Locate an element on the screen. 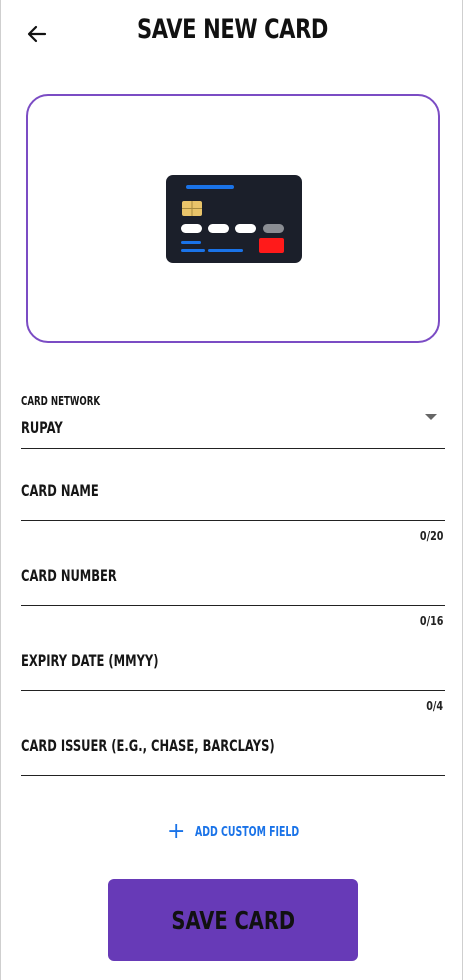 The width and height of the screenshot is (463, 980). dropdown-arrow-icon is located at coordinates (431, 417).